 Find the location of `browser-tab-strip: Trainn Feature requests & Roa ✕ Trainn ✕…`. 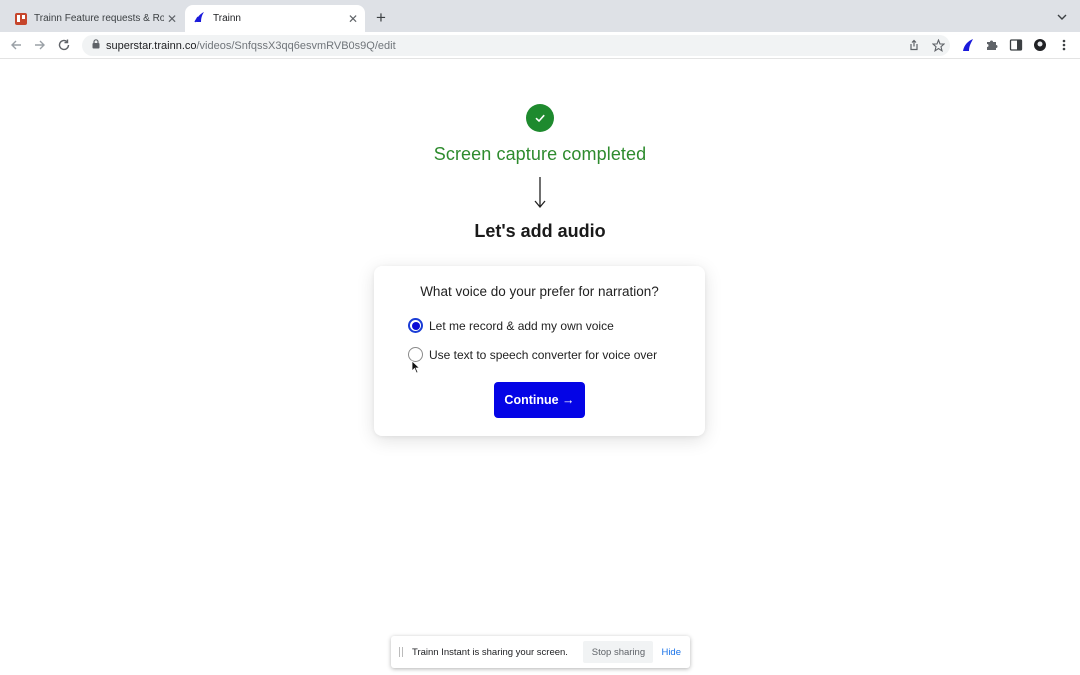

browser-tab-strip: Trainn Feature requests & Roa ✕ Trainn ✕… is located at coordinates (540, 16).